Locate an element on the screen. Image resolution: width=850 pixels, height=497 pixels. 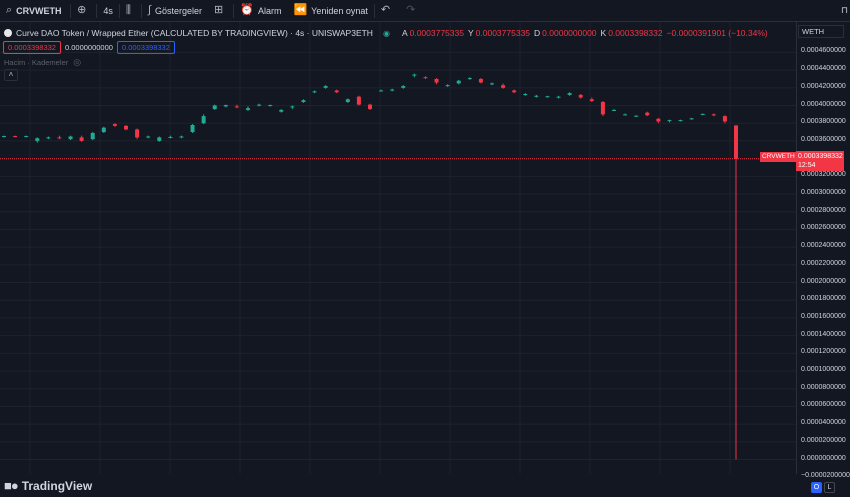
redo-button: ↷ is located at coordinates (412, 11).